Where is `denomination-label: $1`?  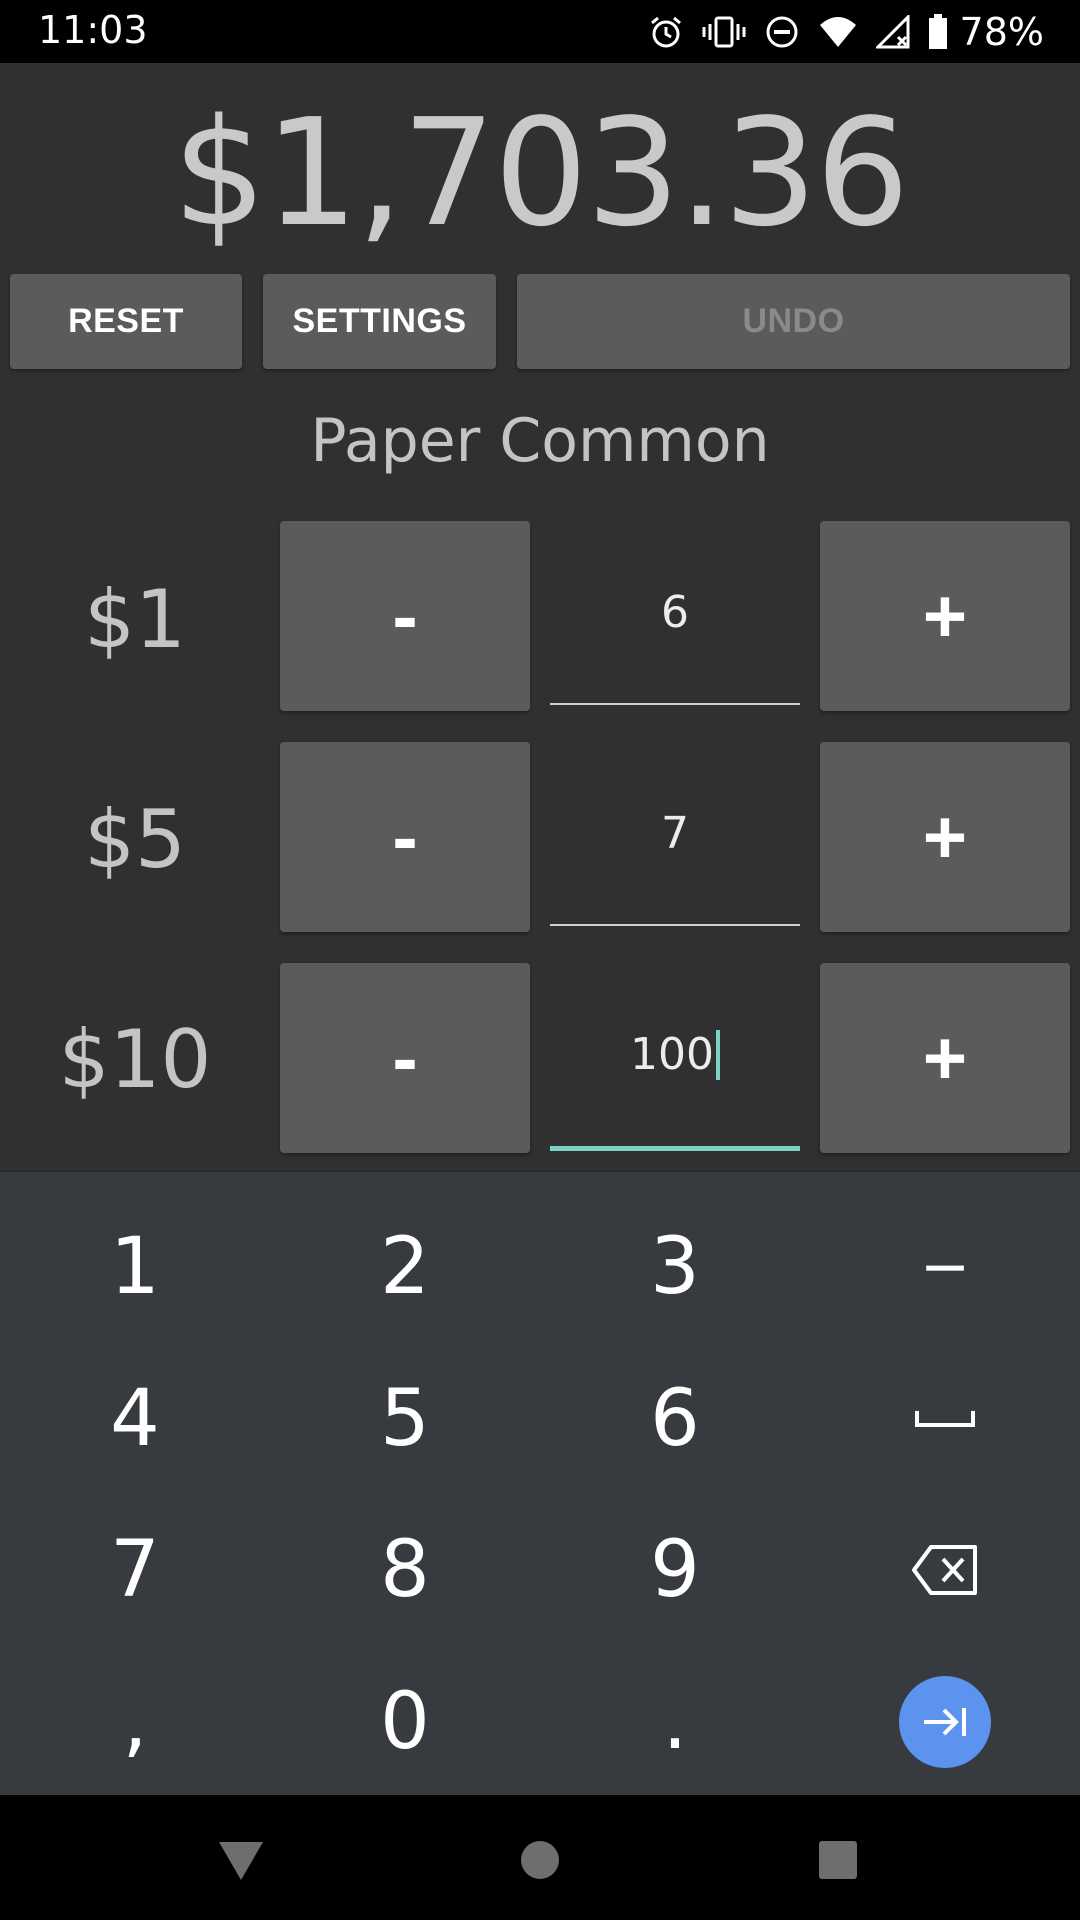
denomination-label: $1 is located at coordinates (135, 619).